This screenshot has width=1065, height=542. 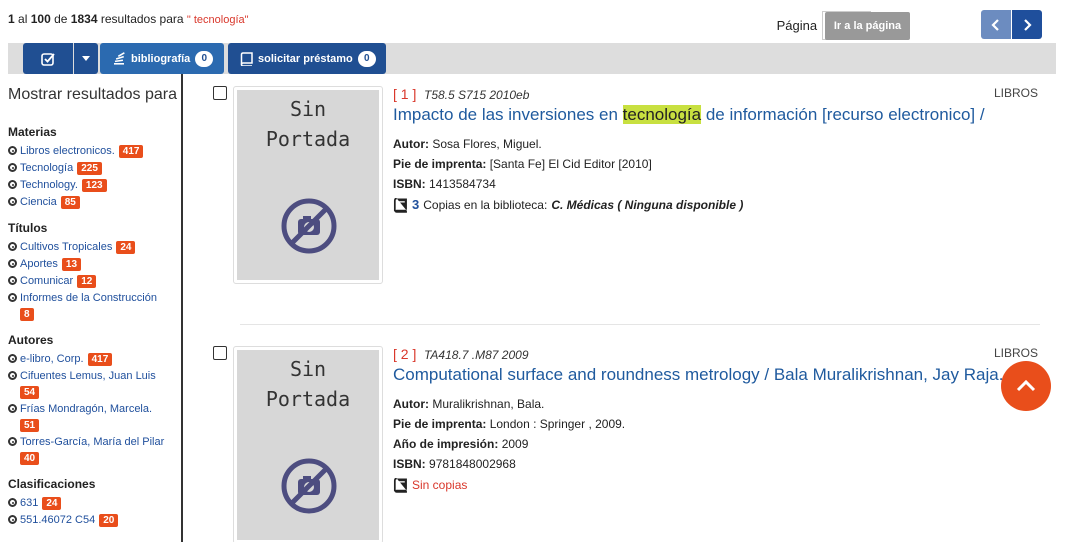 What do you see at coordinates (94, 185) in the screenshot?
I see `facet-item: Technology. 123` at bounding box center [94, 185].